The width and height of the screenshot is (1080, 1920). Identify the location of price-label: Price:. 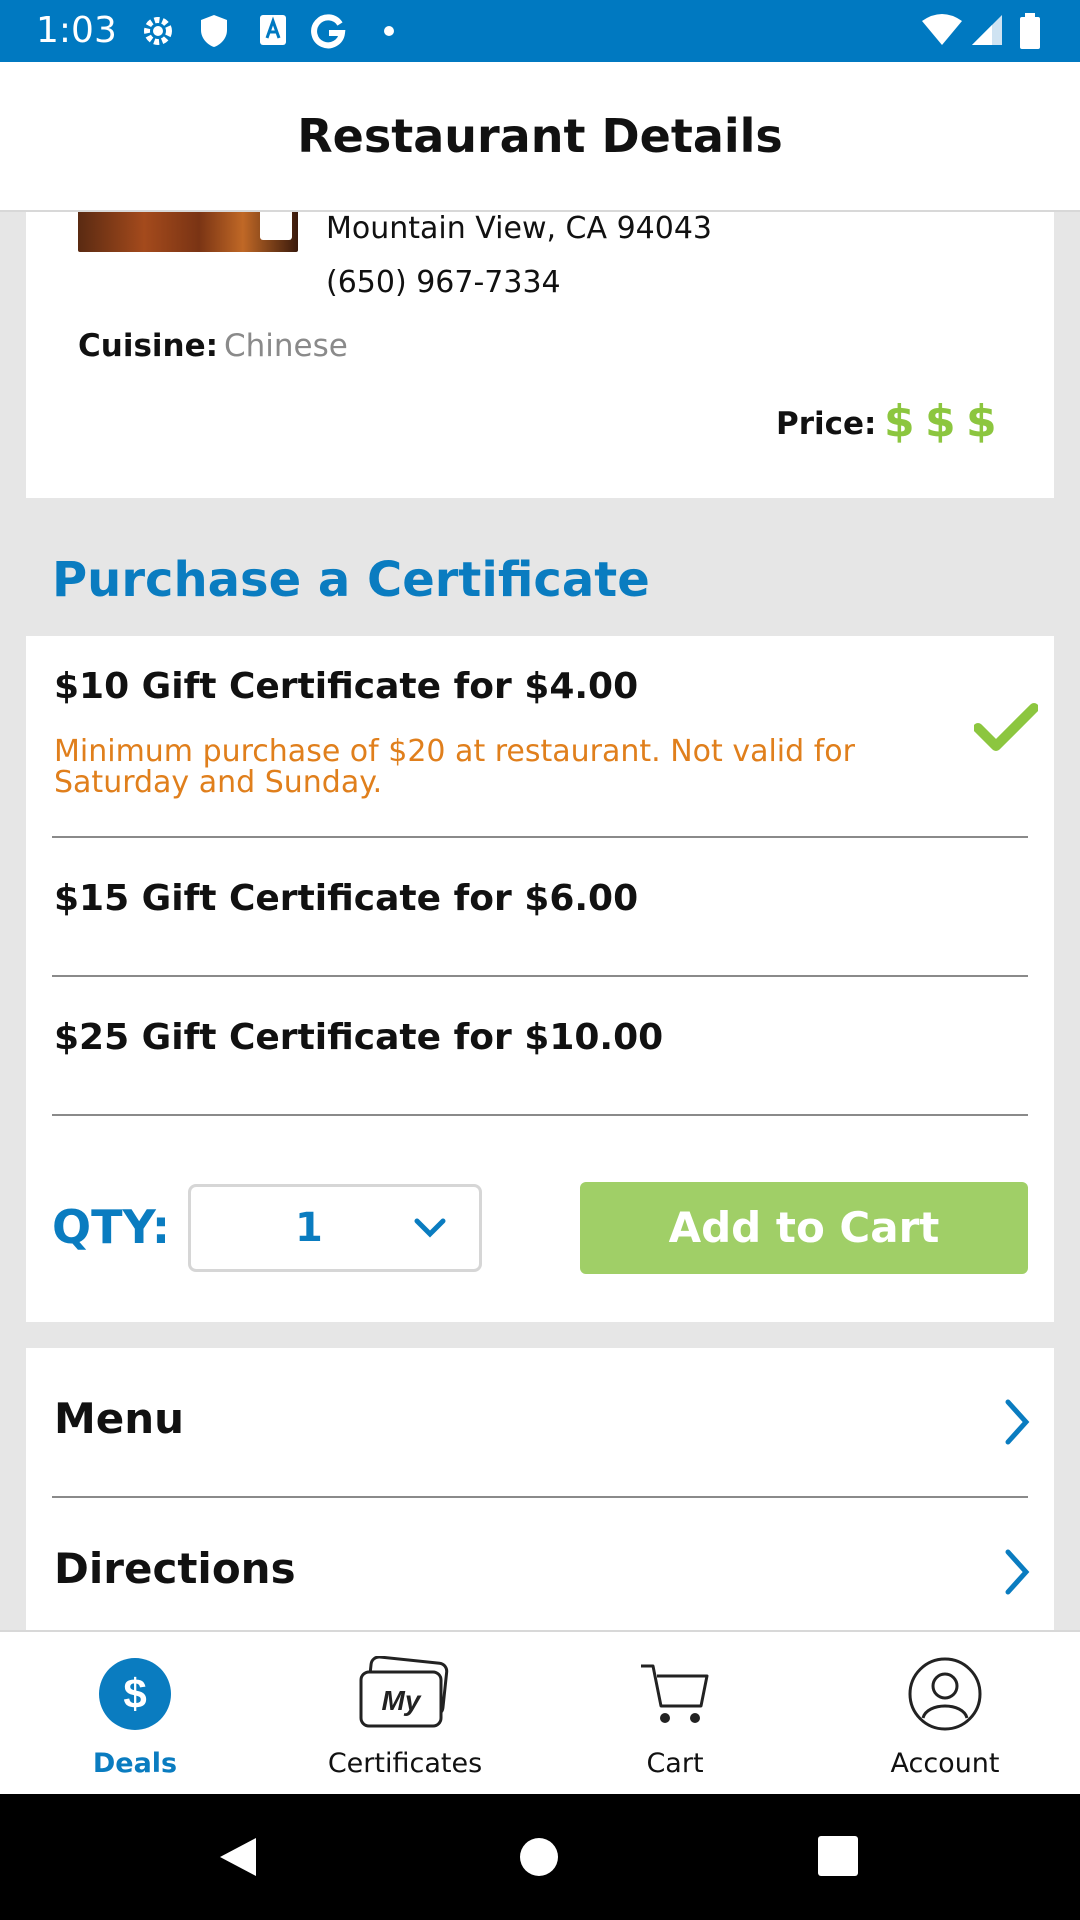
(826, 424).